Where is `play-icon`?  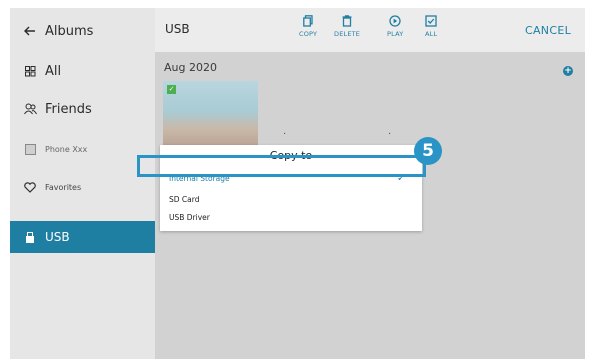 play-icon is located at coordinates (395, 21).